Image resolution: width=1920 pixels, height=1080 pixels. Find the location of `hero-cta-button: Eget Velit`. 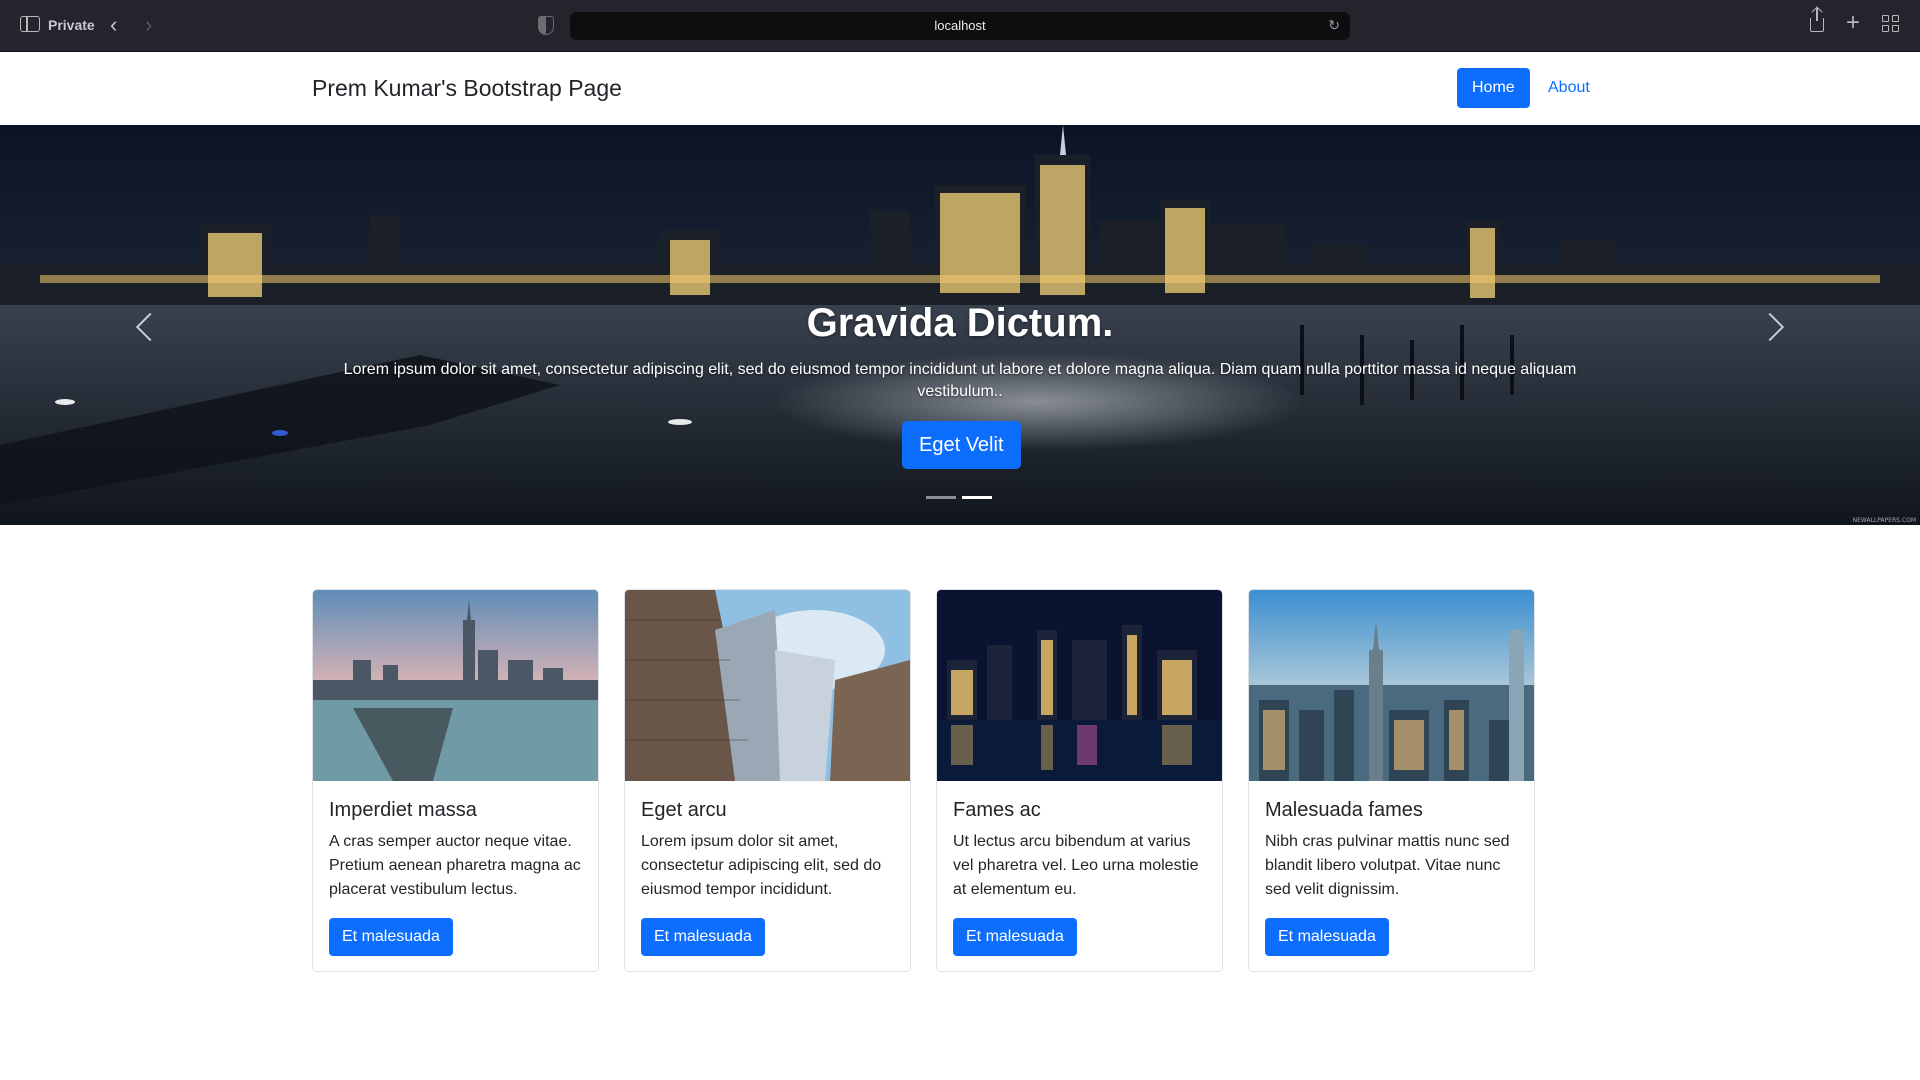

hero-cta-button: Eget Velit is located at coordinates (961, 445).